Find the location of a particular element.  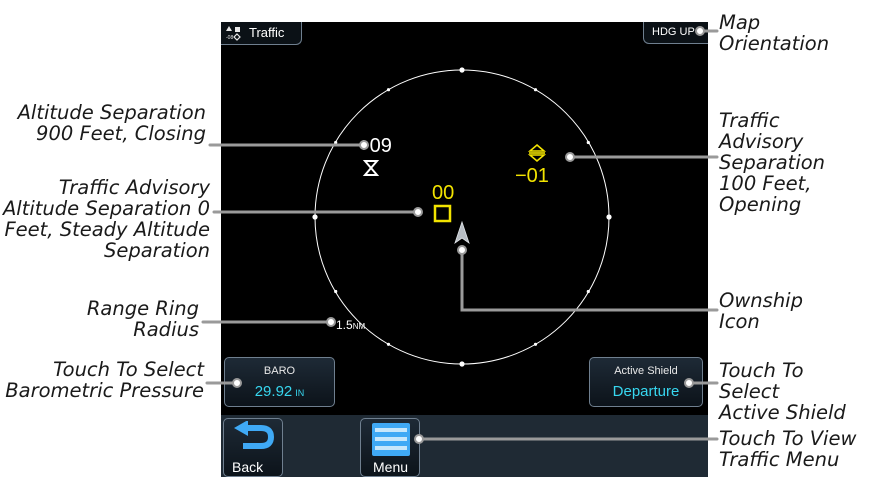

callout-ownship-icon: Ownship Icon is located at coordinates (761, 311).